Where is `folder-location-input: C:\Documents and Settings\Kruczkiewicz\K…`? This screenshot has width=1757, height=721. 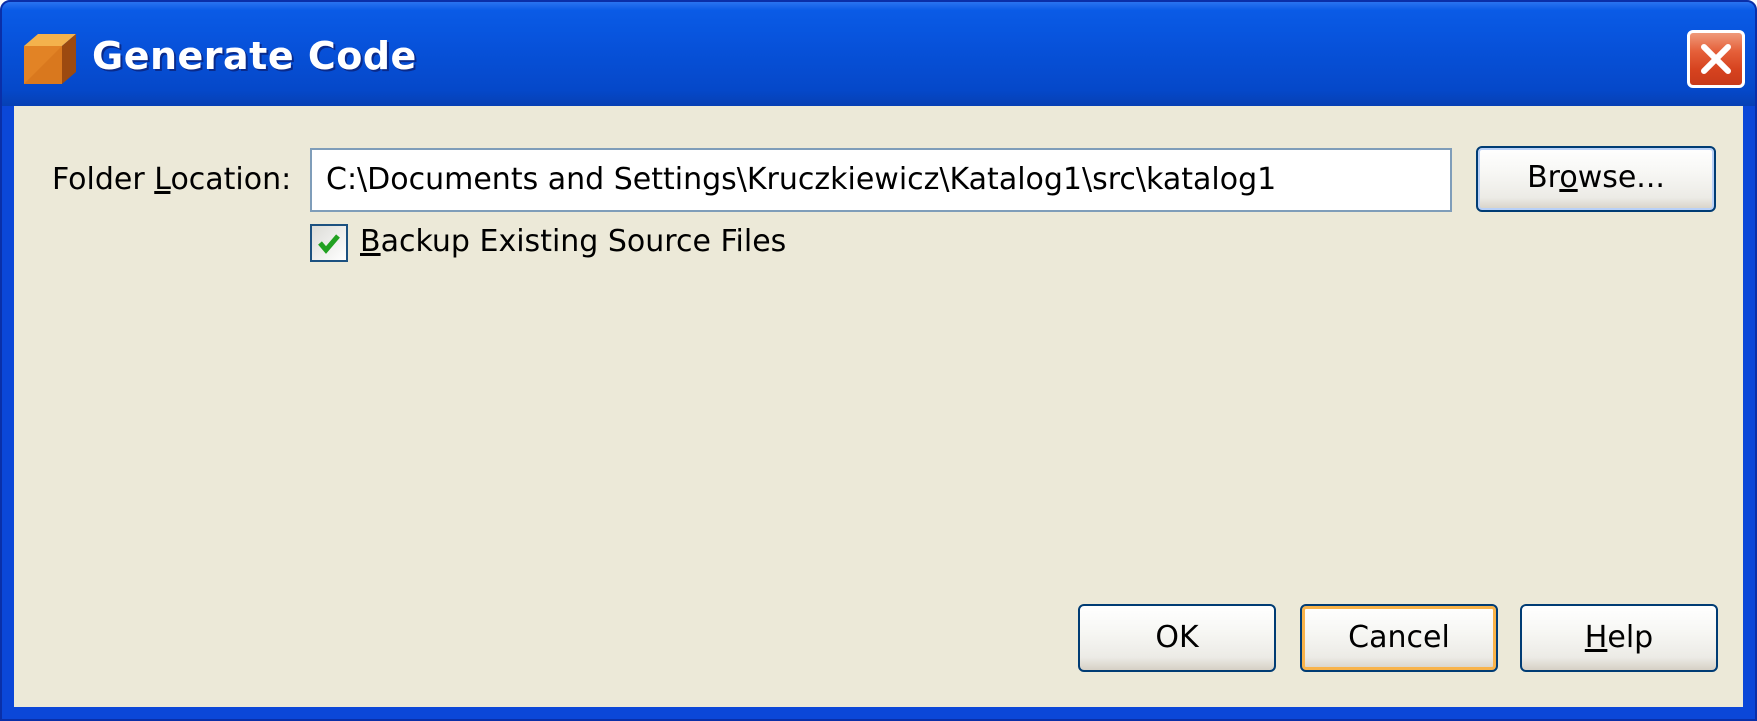
folder-location-input: C:\Documents and Settings\Kruczkiewicz\K… is located at coordinates (881, 180).